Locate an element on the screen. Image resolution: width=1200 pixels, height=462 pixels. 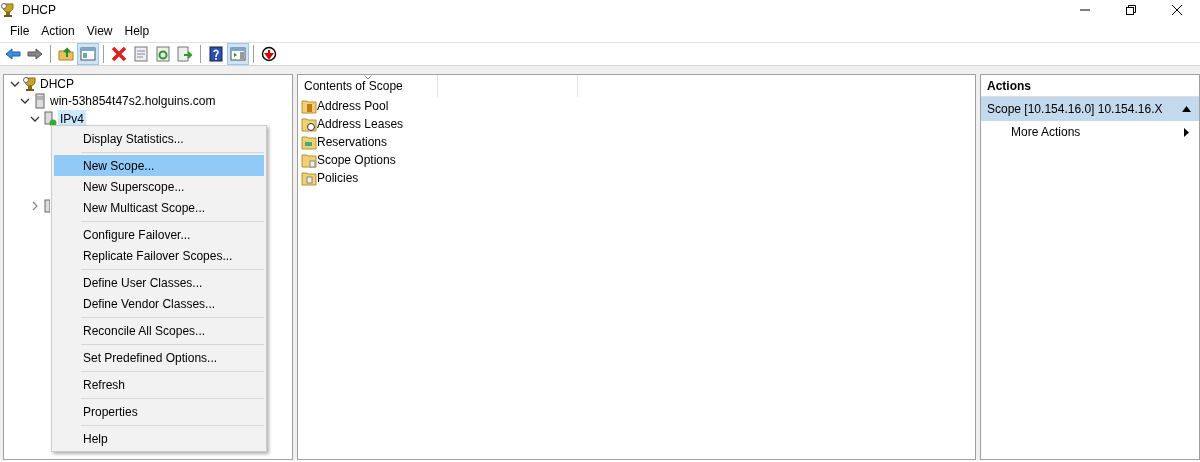
menu-item: Refresh is located at coordinates (159, 384).